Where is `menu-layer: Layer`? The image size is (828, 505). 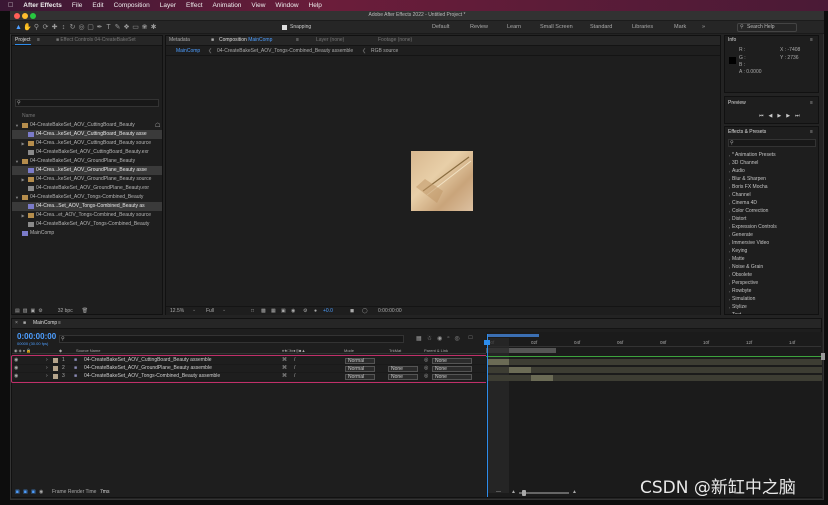
menu-layer: Layer is located at coordinates (168, 5).